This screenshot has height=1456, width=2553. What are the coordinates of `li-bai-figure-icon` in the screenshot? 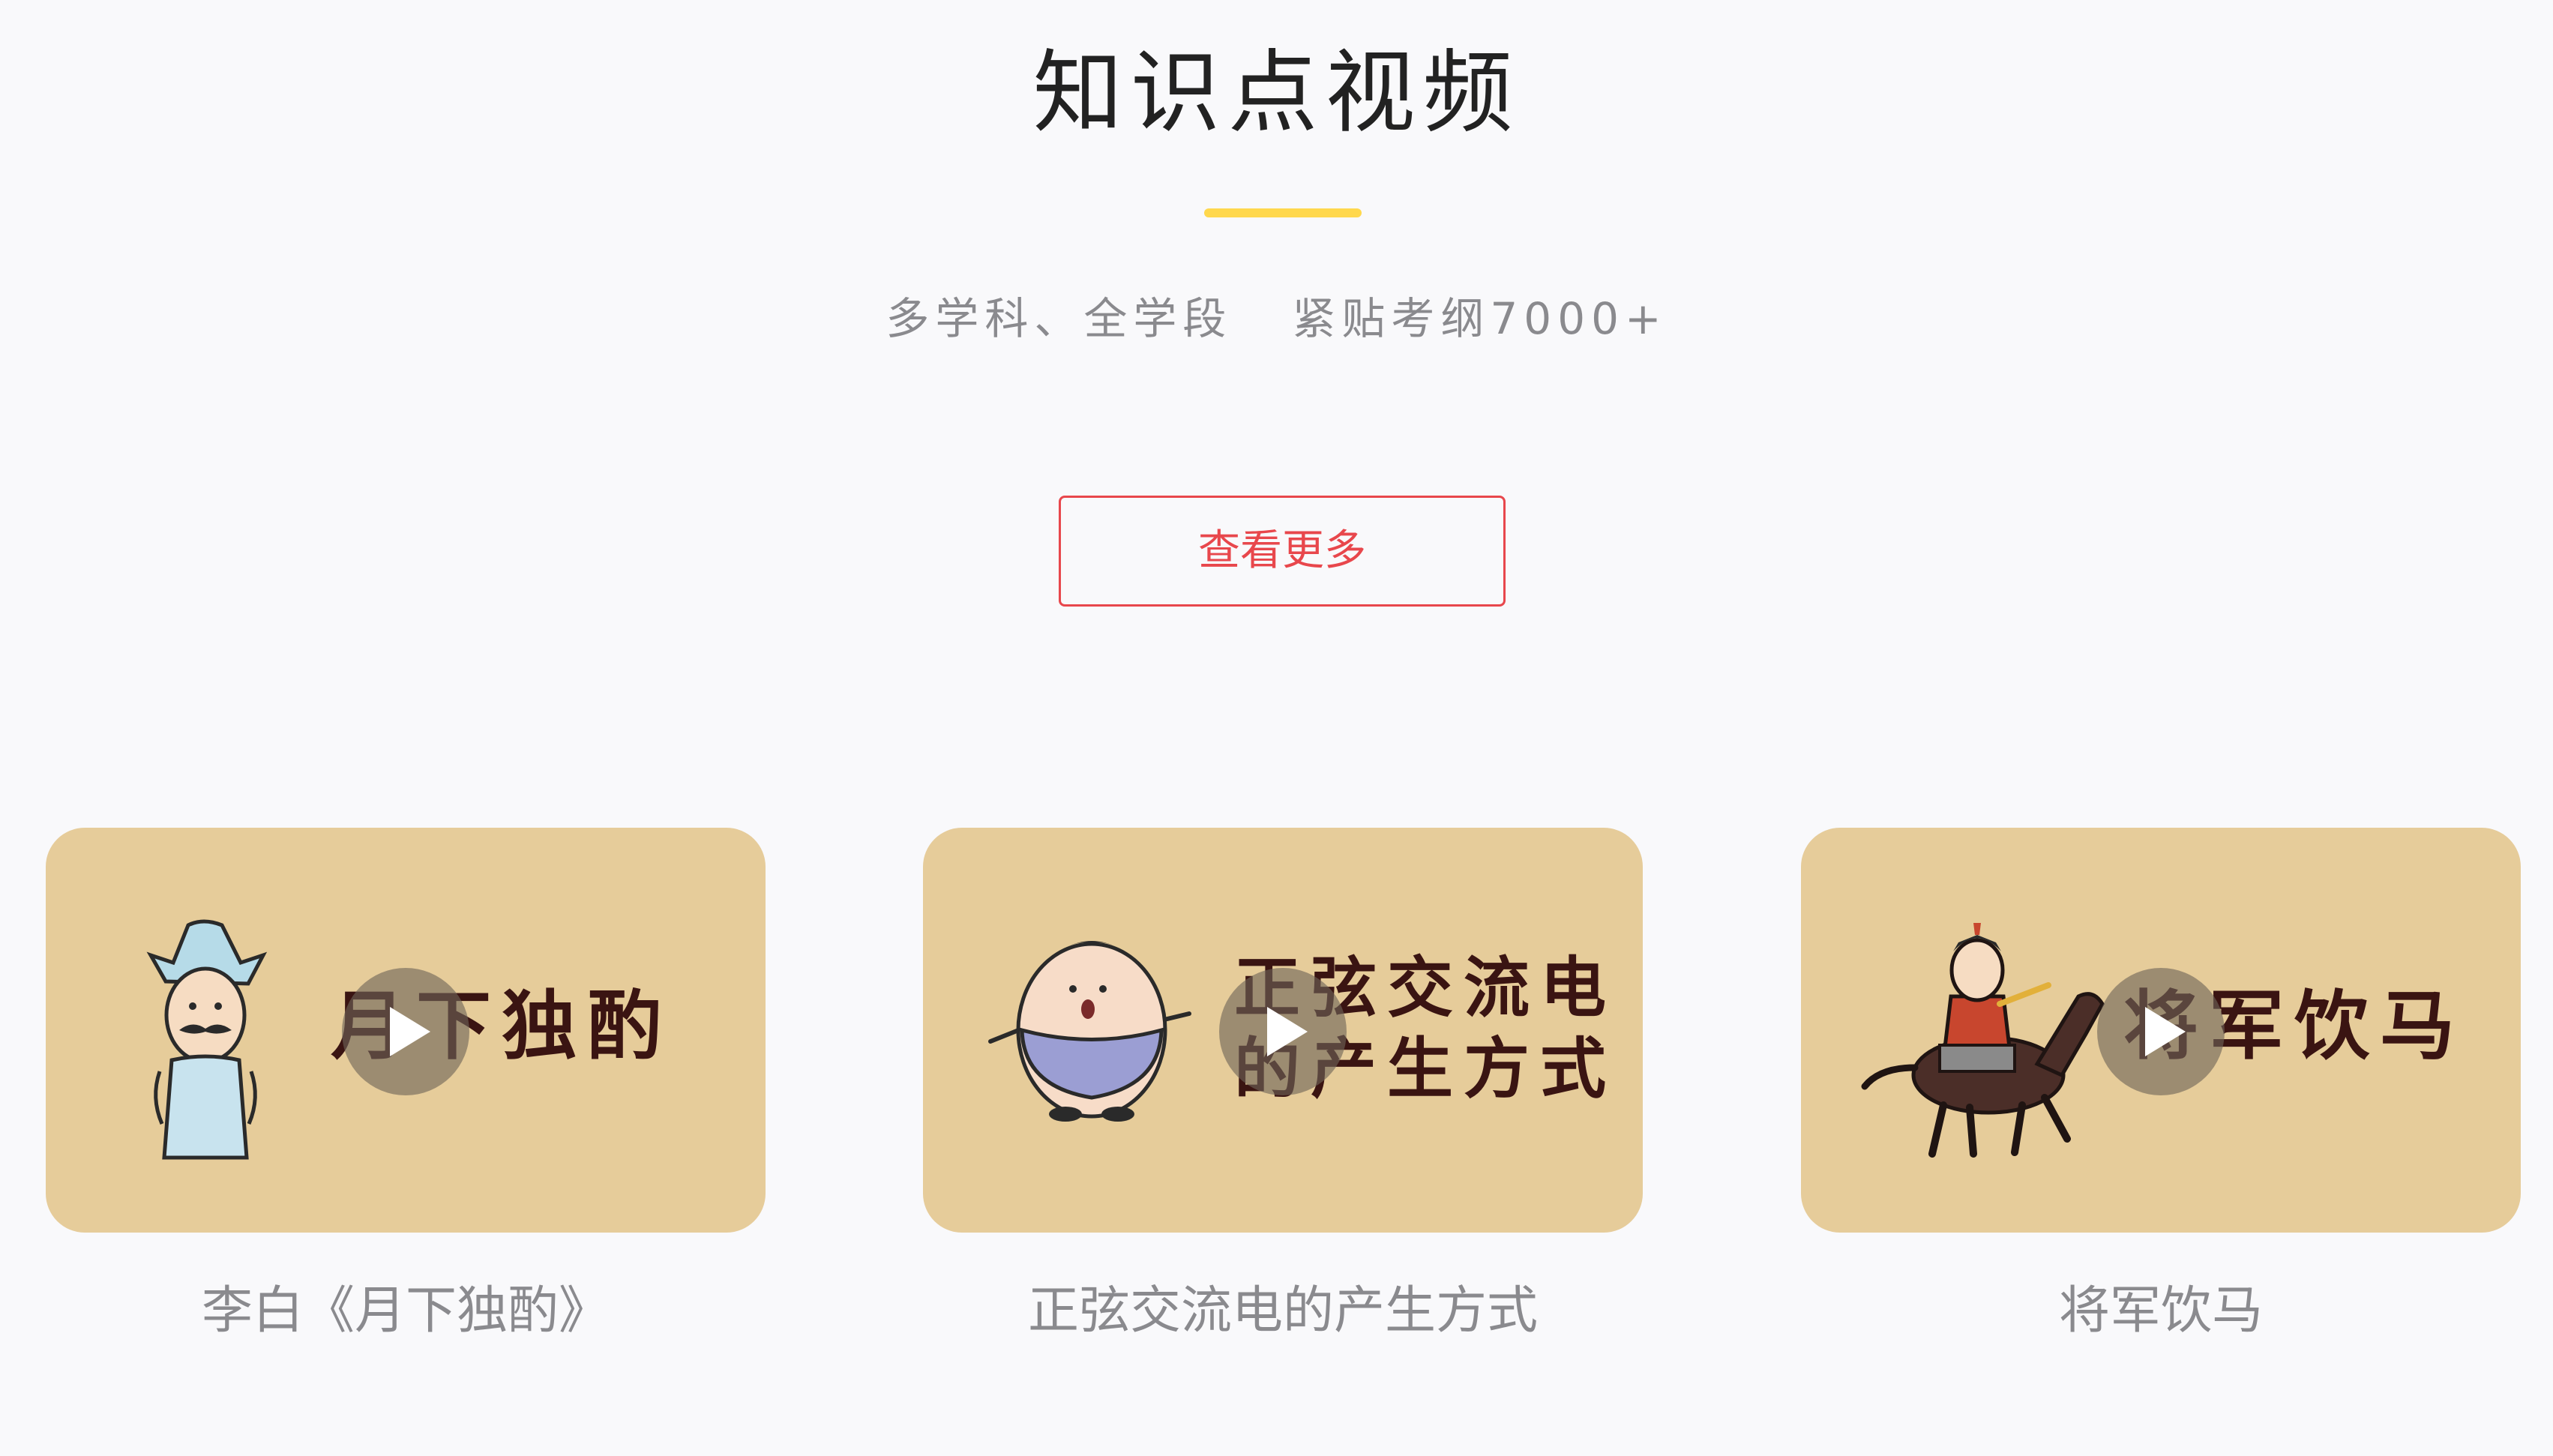 It's located at (207, 1039).